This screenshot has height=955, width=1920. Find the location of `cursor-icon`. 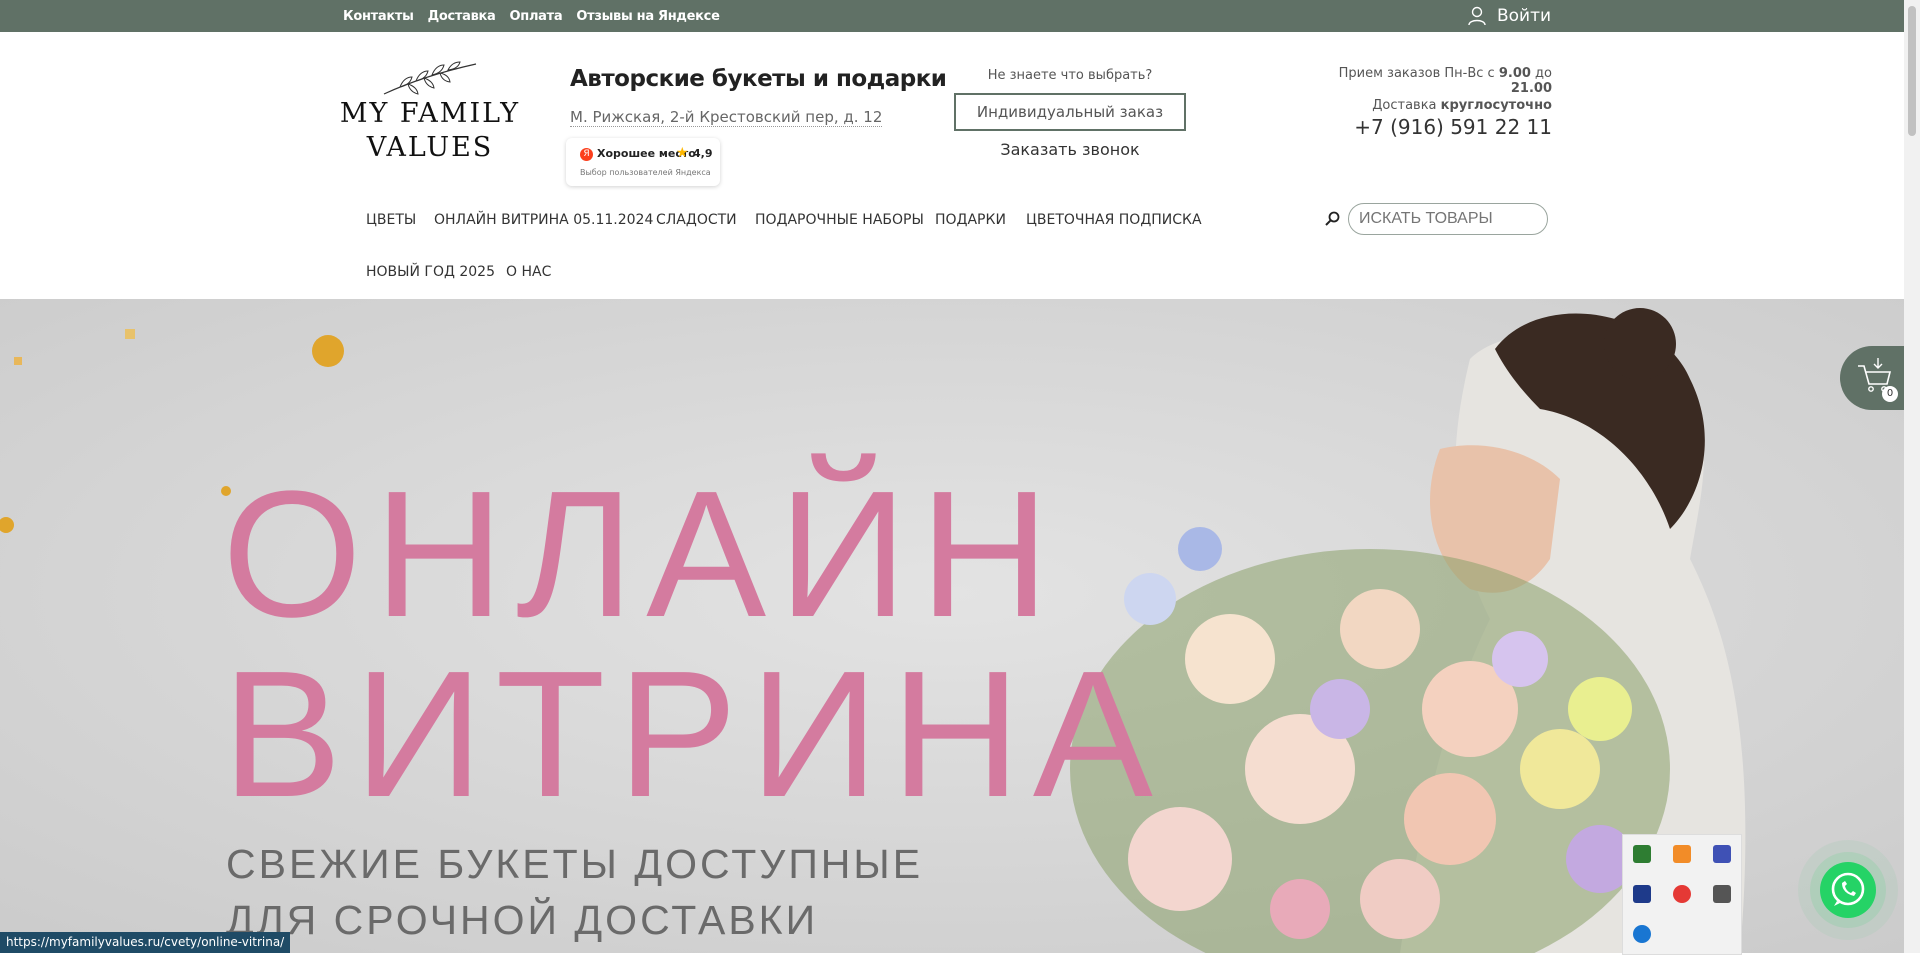

cursor-icon is located at coordinates (1642, 894).